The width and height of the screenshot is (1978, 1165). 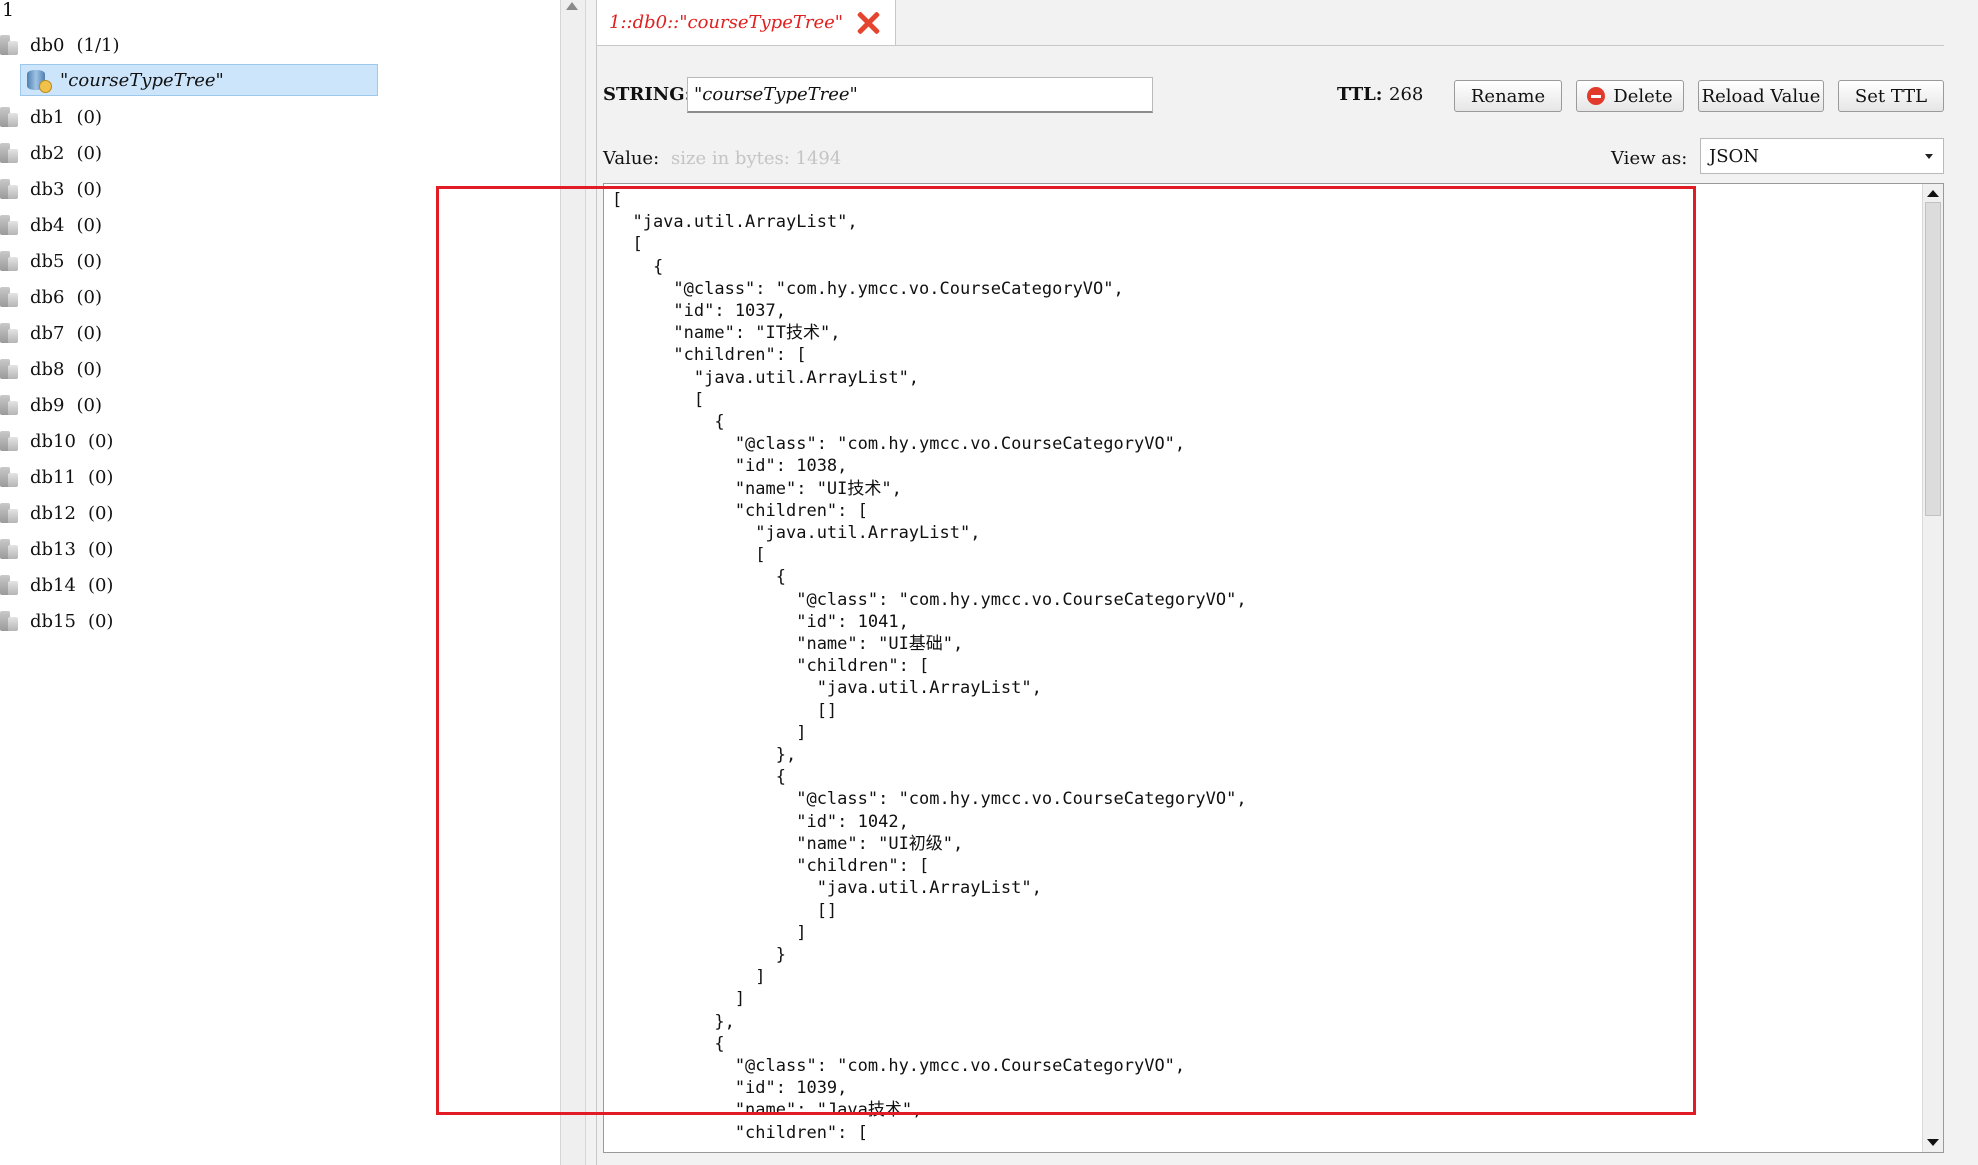 What do you see at coordinates (746, 23) in the screenshot?
I see `tab-key-courseTypeTree: 1::db0::"courseTypeTree"` at bounding box center [746, 23].